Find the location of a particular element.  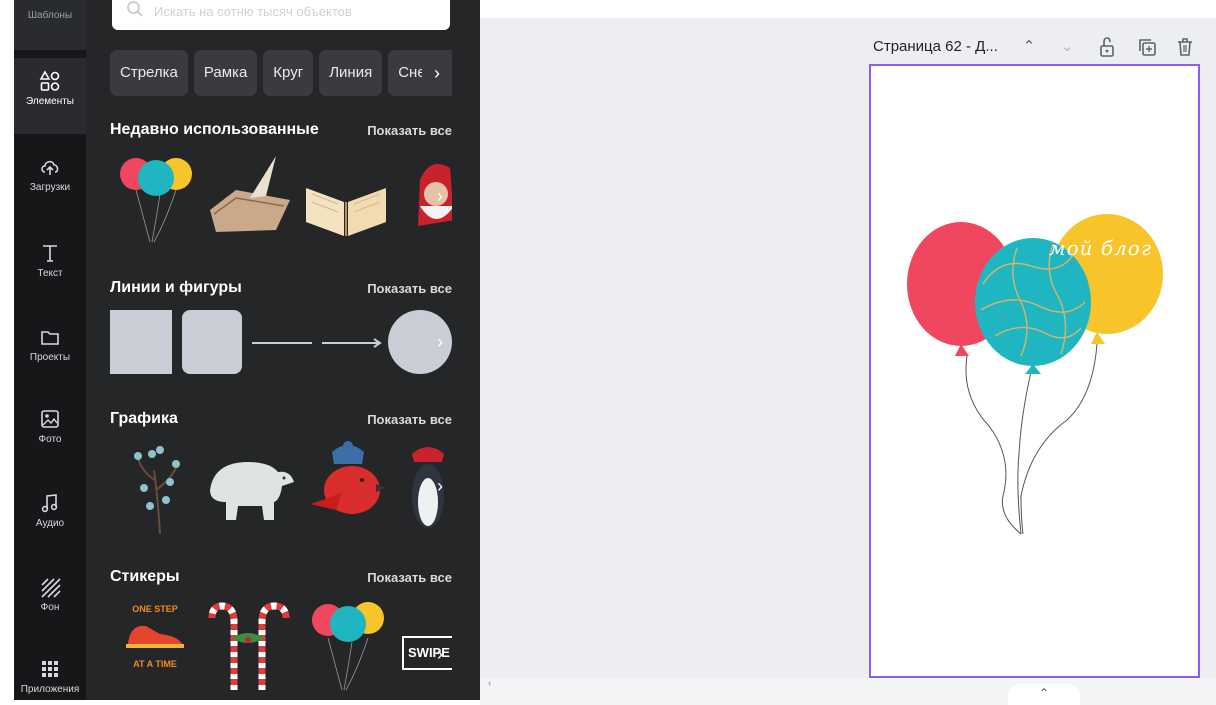

section-title-graphics: Графика is located at coordinates (144, 418).